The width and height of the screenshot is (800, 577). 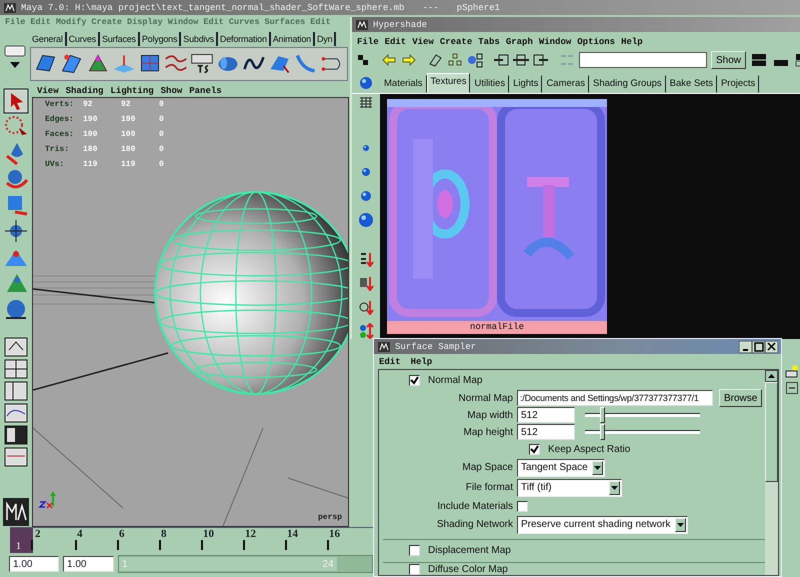 I want to click on menu-item: Window, so click(x=555, y=41).